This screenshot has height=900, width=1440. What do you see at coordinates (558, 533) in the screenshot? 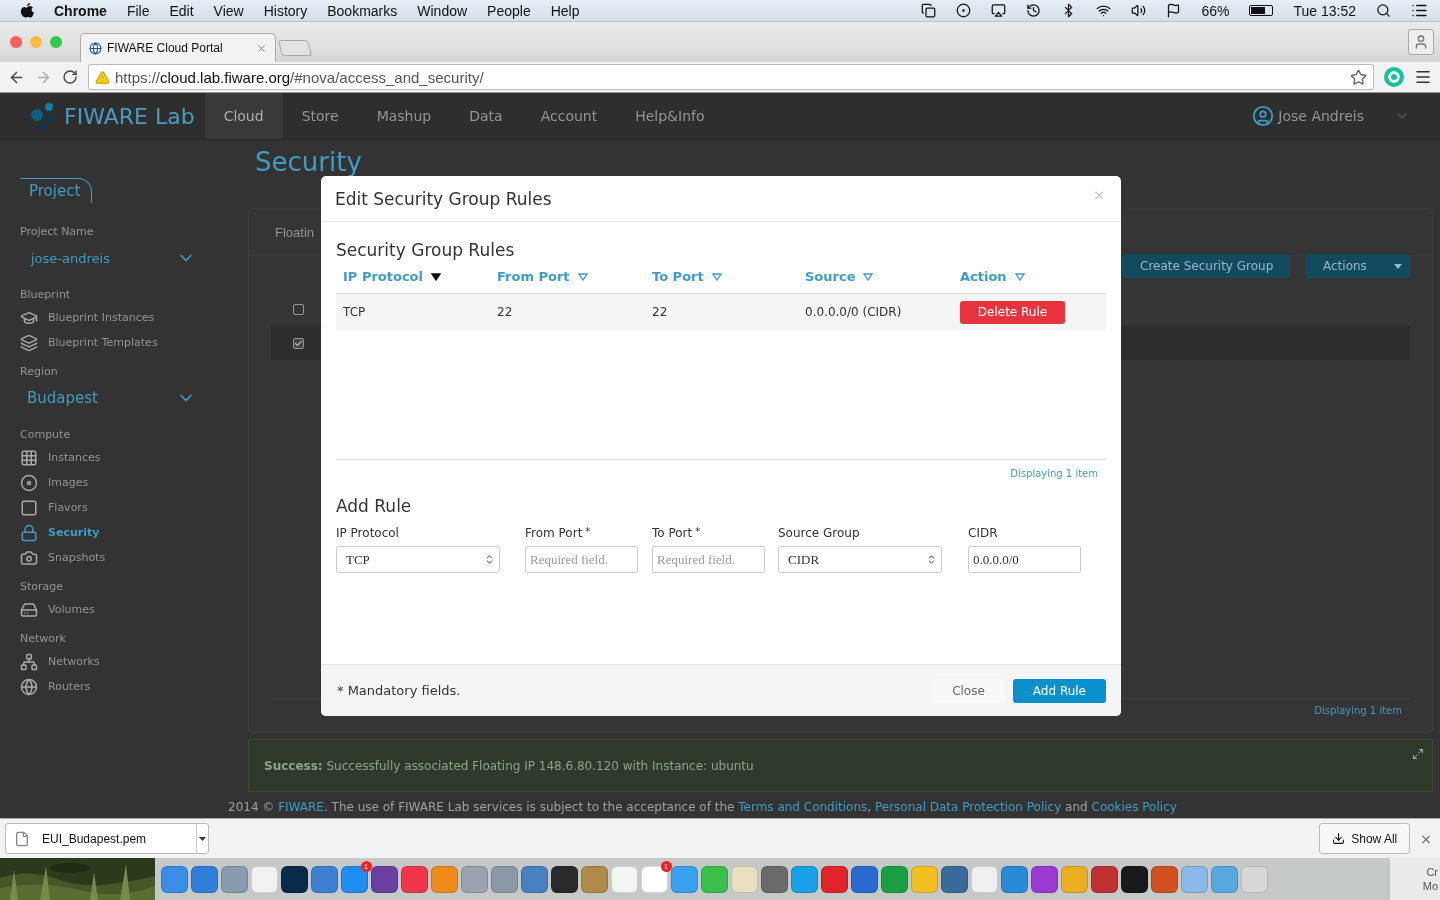
I see `field-label: From Port *` at bounding box center [558, 533].